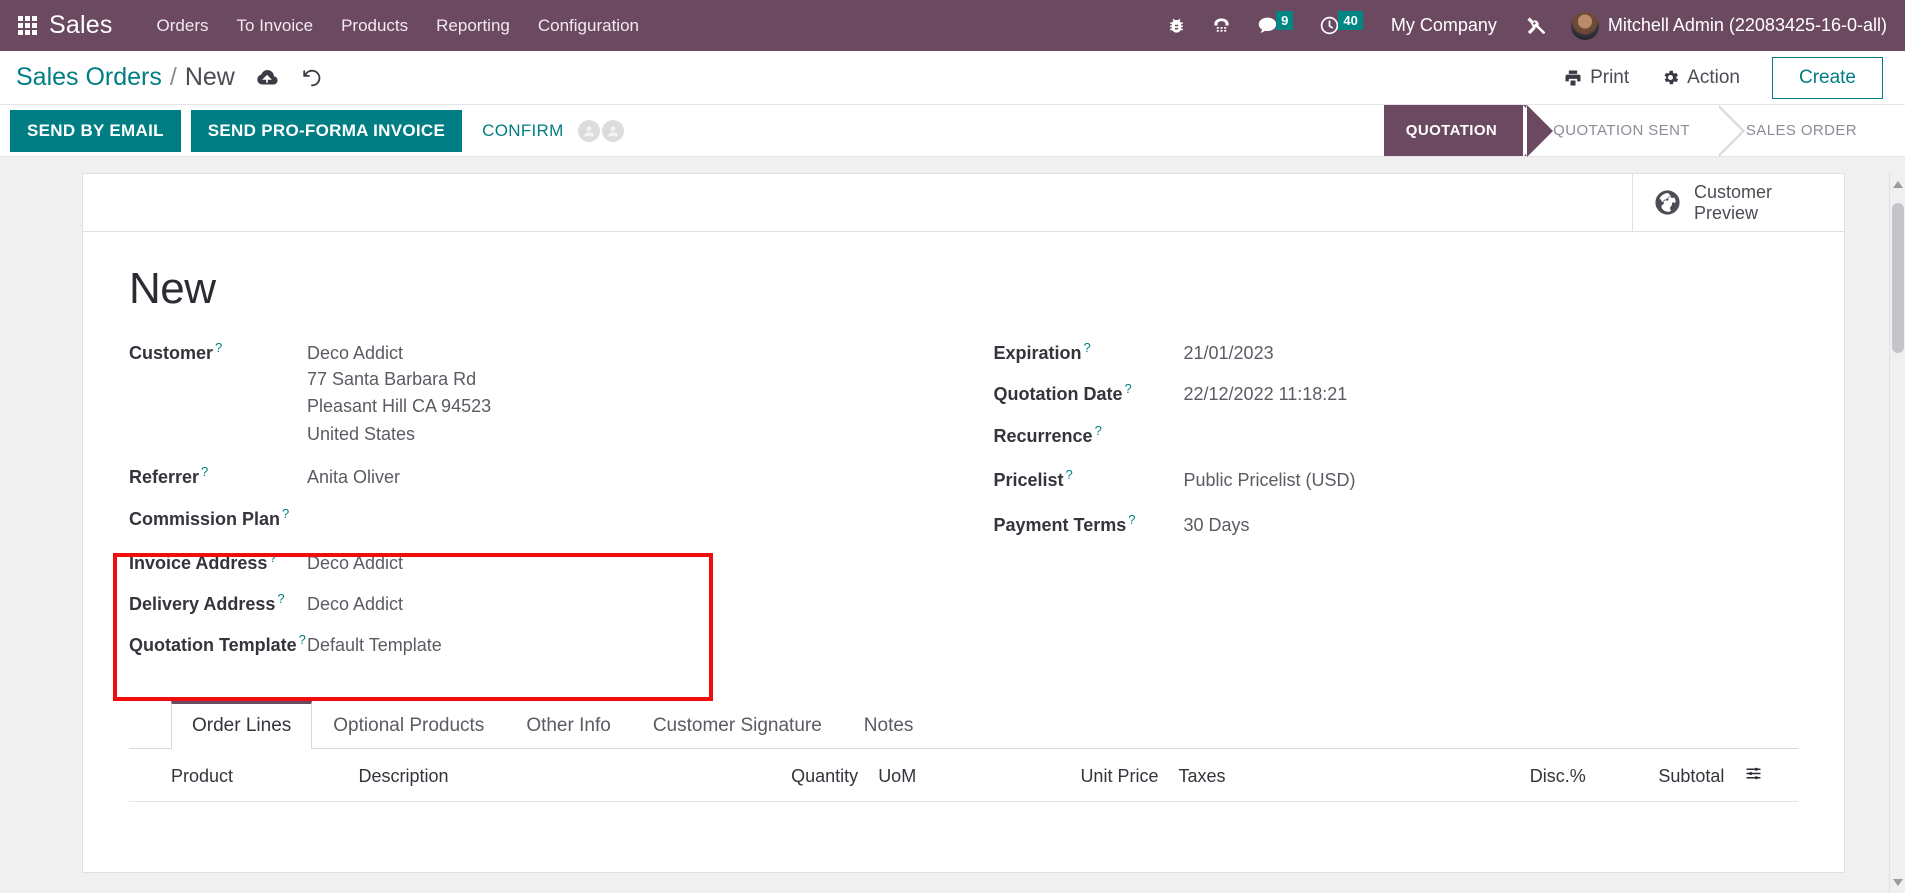 This screenshot has height=893, width=1905. I want to click on menu-products: Products, so click(374, 26).